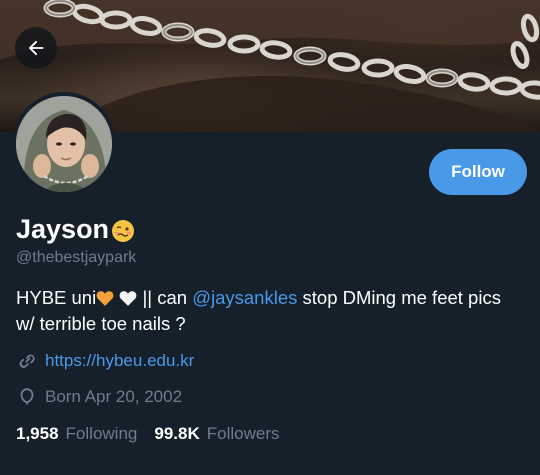 Image resolution: width=540 pixels, height=475 pixels. Describe the element at coordinates (123, 229) in the screenshot. I see `woozy-face-icon` at that location.